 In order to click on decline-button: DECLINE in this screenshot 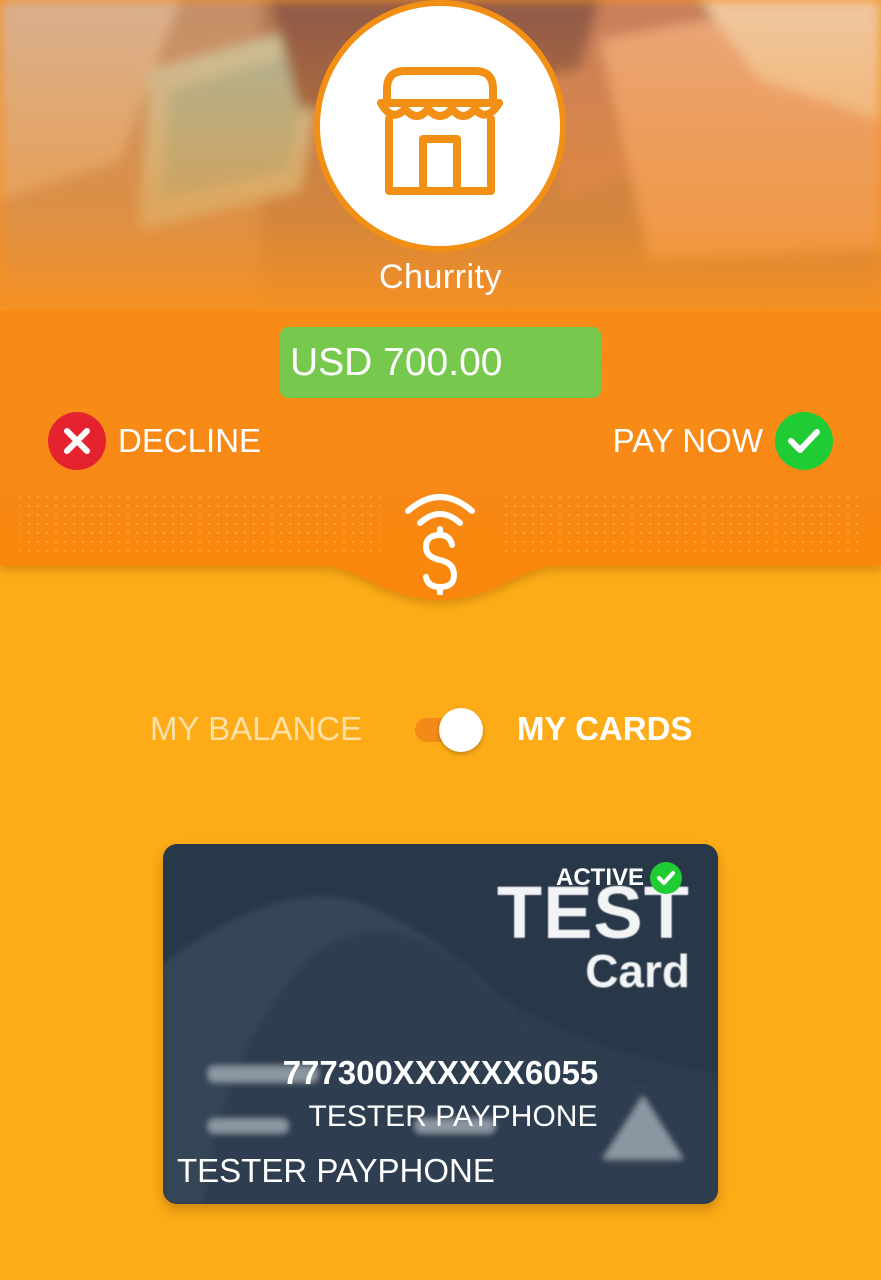, I will do `click(154, 441)`.